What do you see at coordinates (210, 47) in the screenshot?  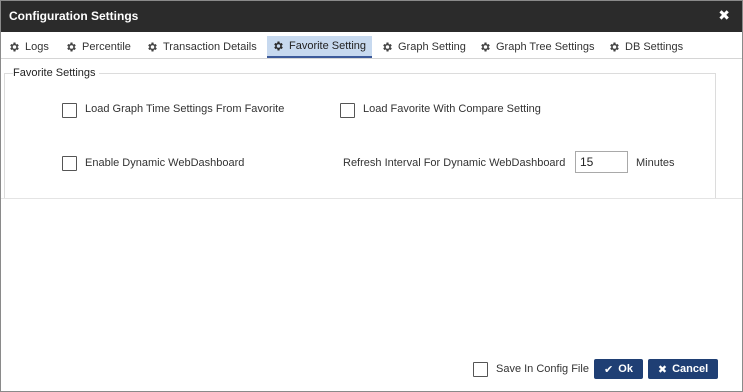 I see `tab-label: Transaction Details` at bounding box center [210, 47].